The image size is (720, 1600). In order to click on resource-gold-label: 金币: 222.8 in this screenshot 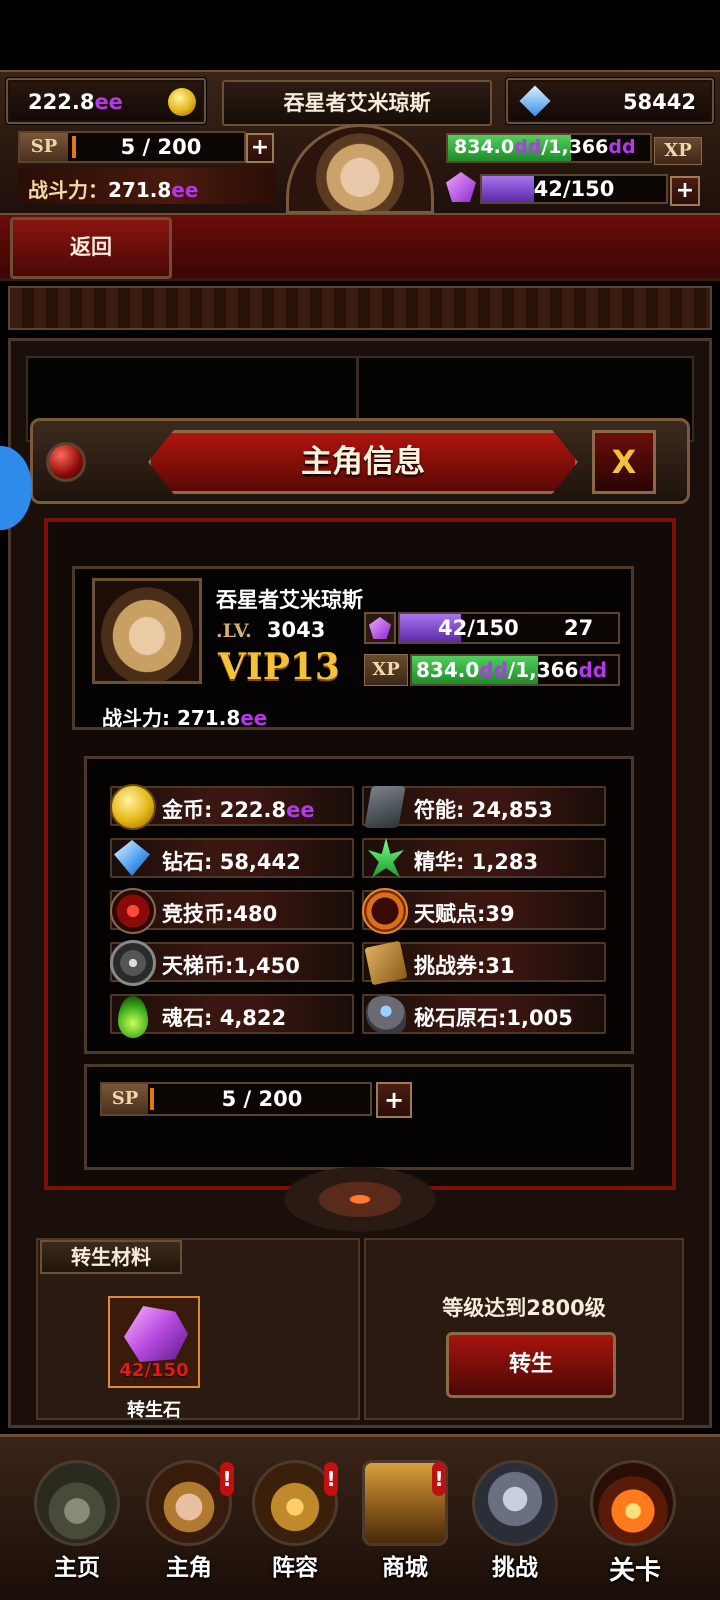, I will do `click(224, 810)`.